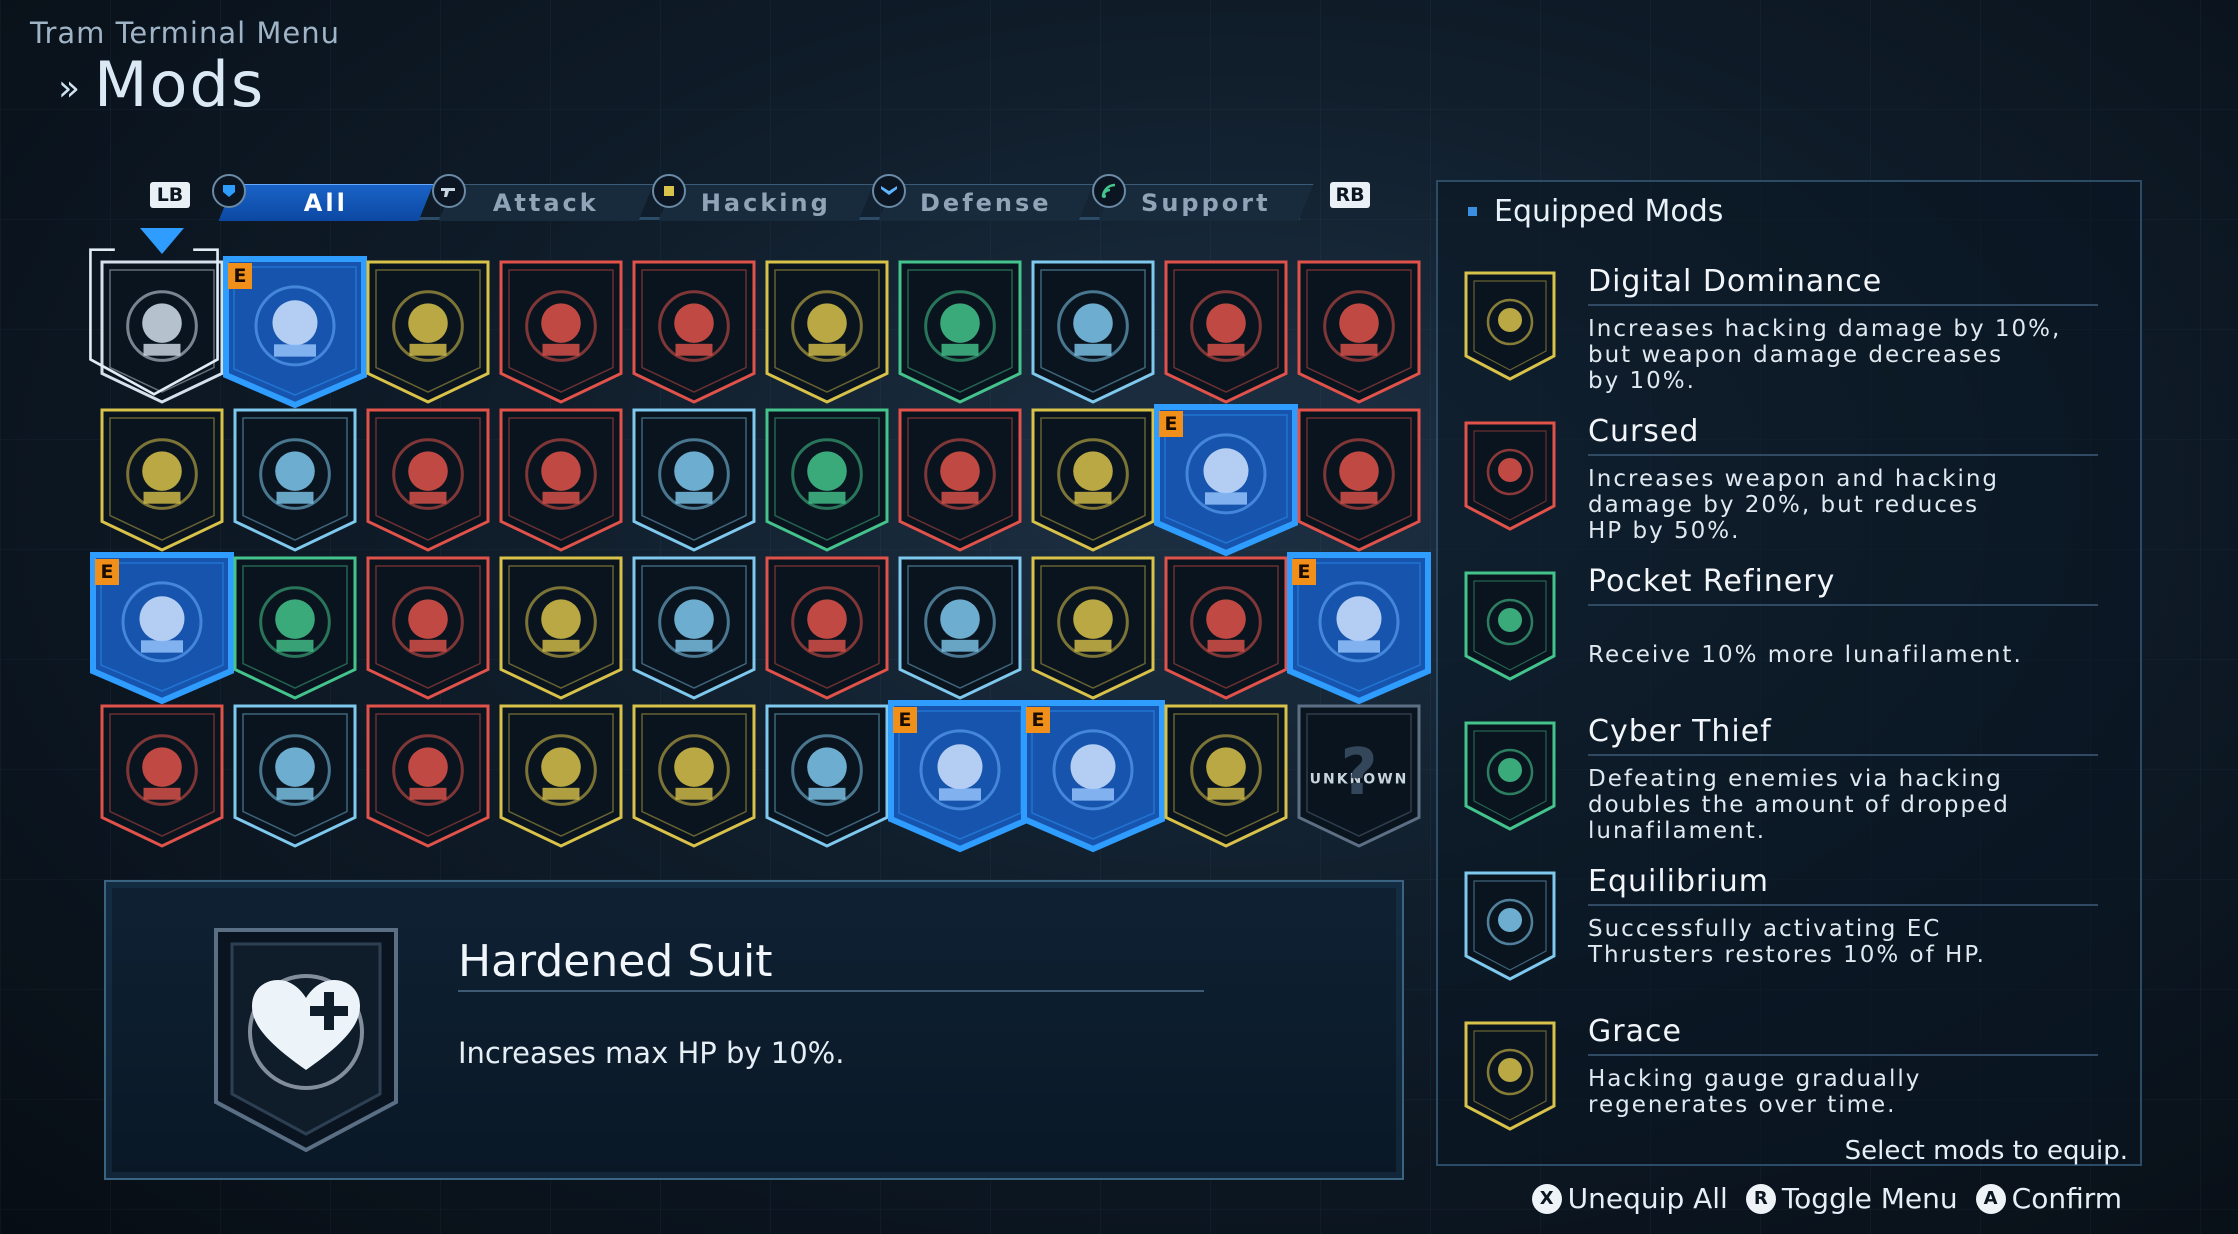  I want to click on rb-button: RB, so click(1350, 195).